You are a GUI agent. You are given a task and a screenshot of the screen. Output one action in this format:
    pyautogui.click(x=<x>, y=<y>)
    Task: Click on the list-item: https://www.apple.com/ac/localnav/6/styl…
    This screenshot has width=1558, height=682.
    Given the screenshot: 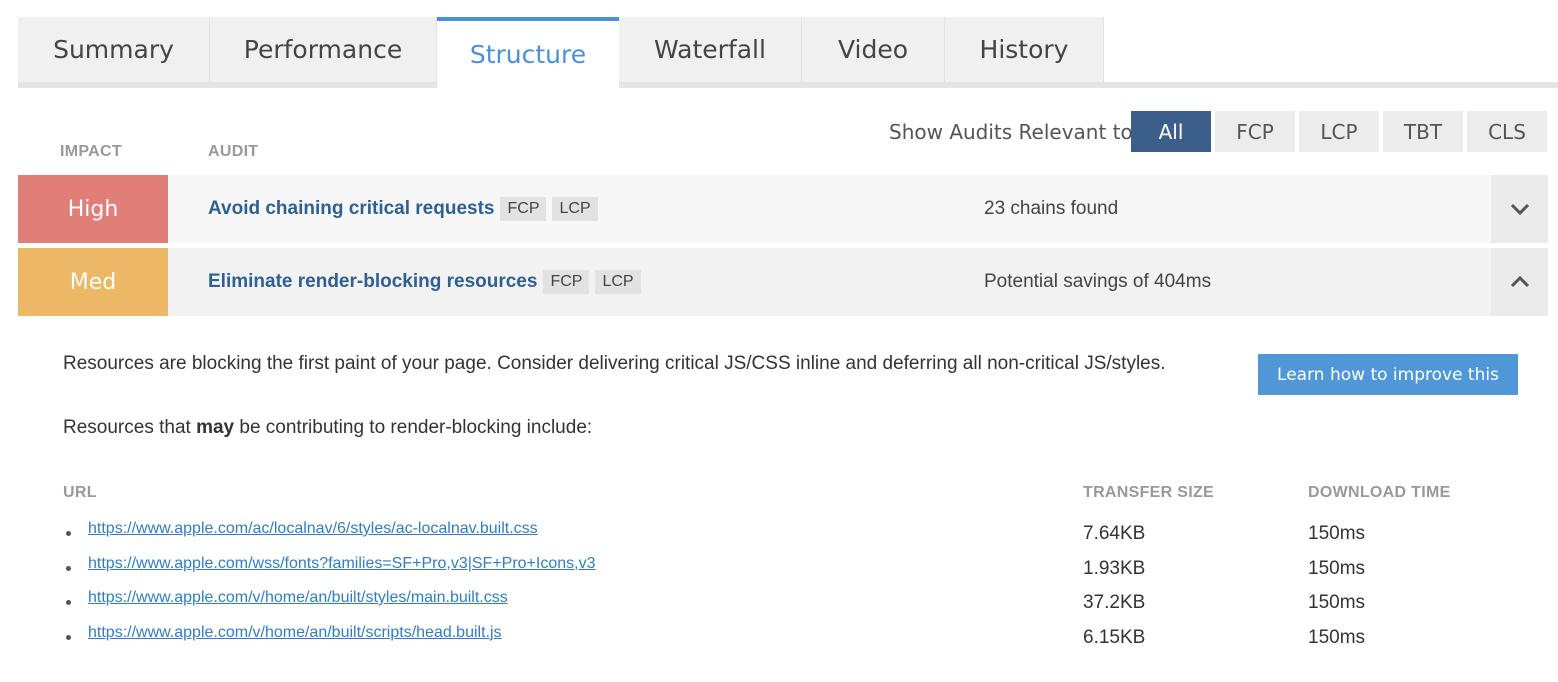 What is the action you would take?
    pyautogui.click(x=329, y=537)
    